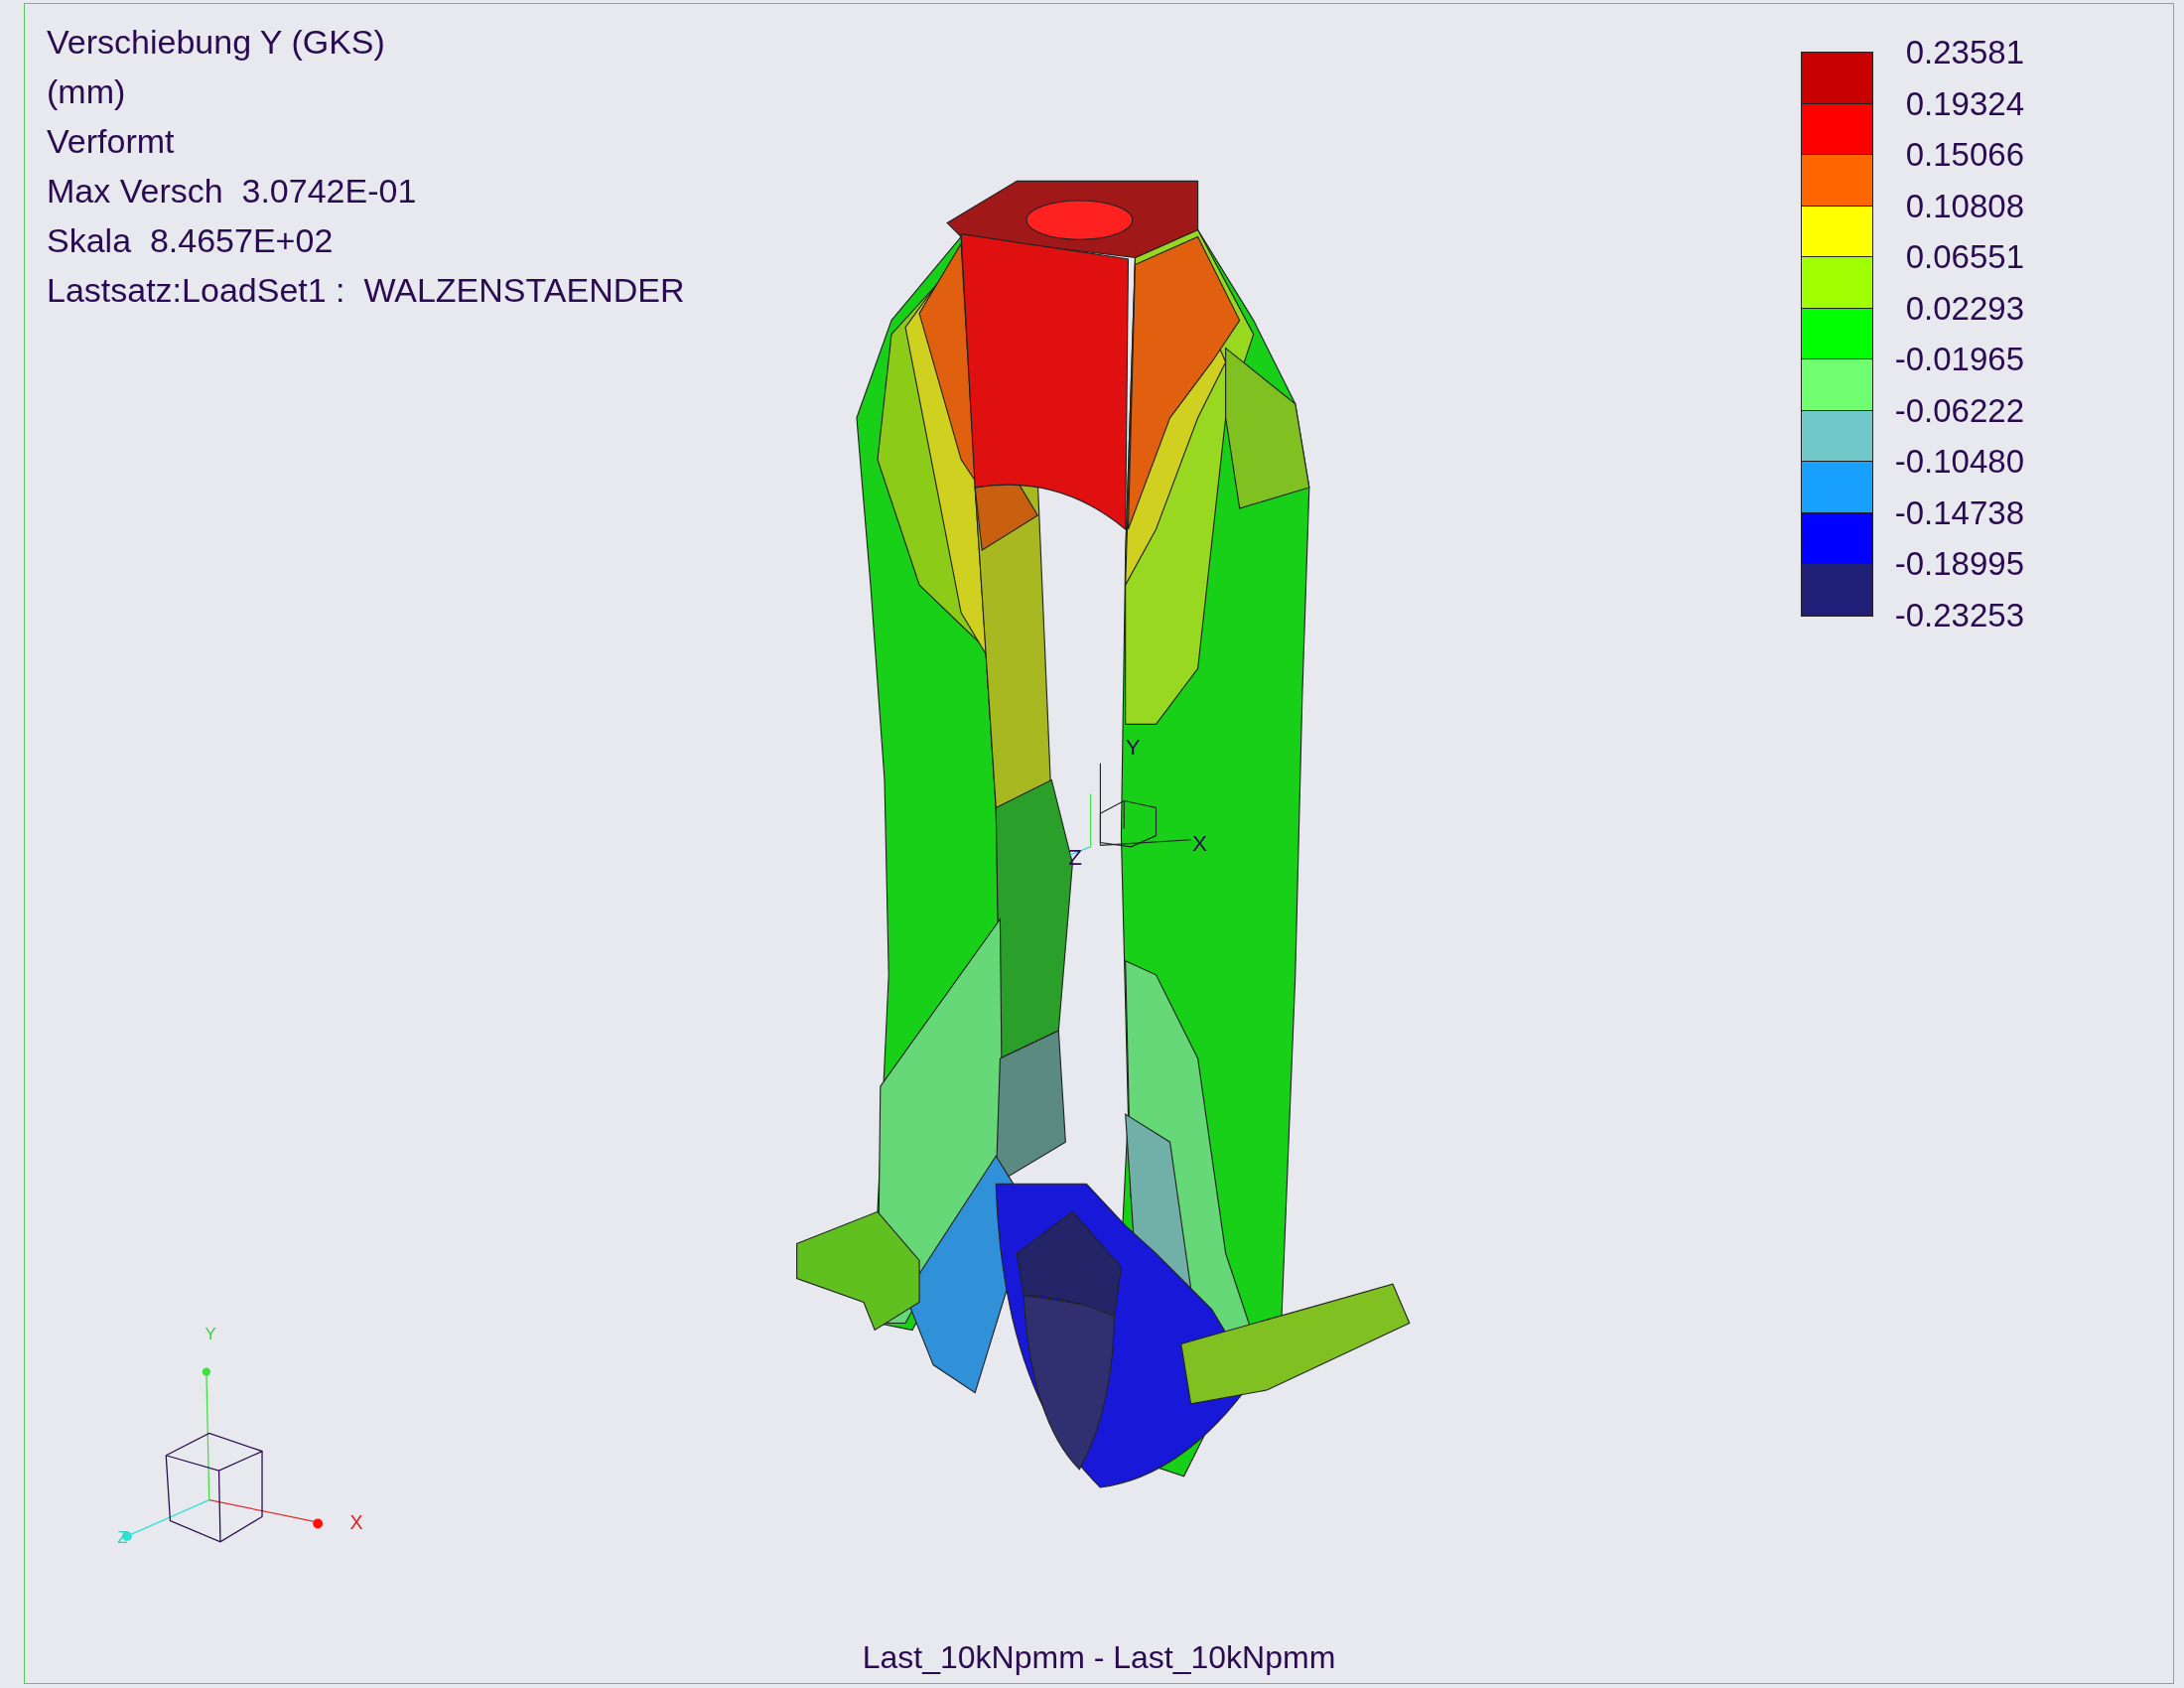 This screenshot has height=1688, width=2184. I want to click on legend-value: 0.23581, so click(1964, 52).